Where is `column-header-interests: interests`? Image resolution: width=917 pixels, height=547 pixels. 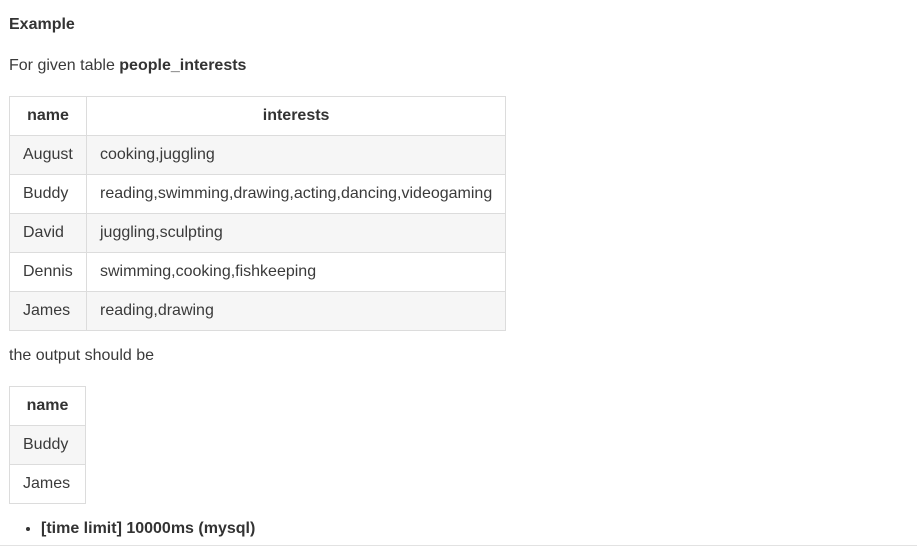 column-header-interests: interests is located at coordinates (296, 116).